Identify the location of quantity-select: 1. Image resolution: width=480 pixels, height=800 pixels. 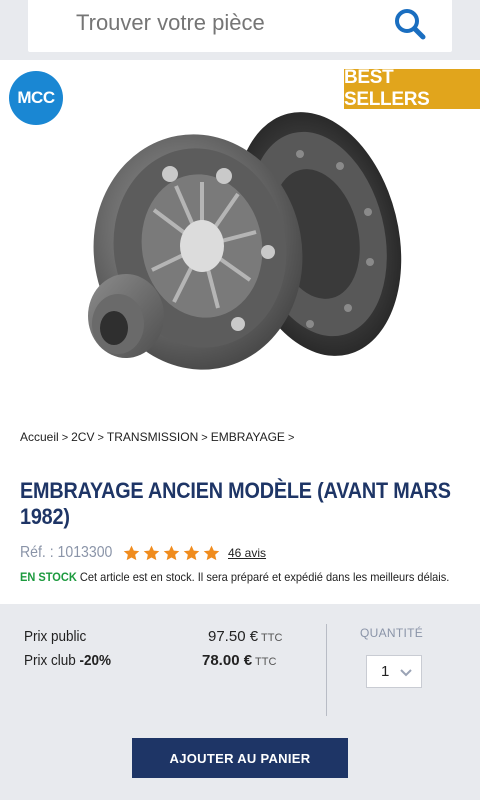
(394, 671).